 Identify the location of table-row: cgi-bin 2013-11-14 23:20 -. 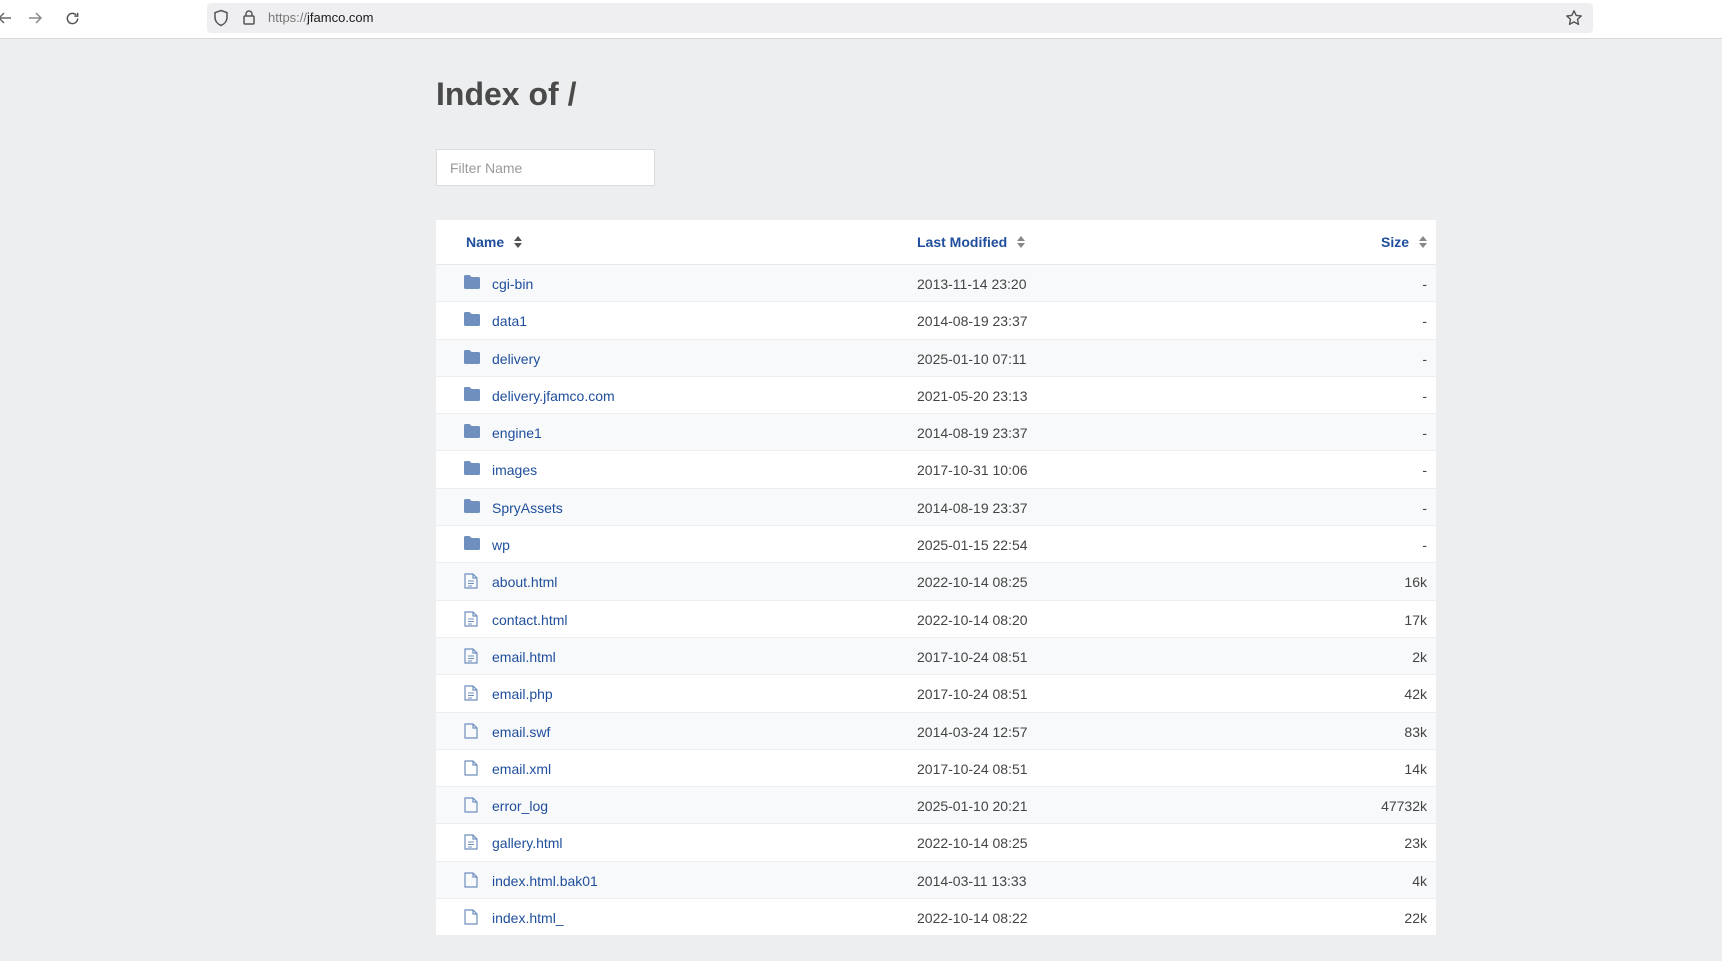
(936, 284).